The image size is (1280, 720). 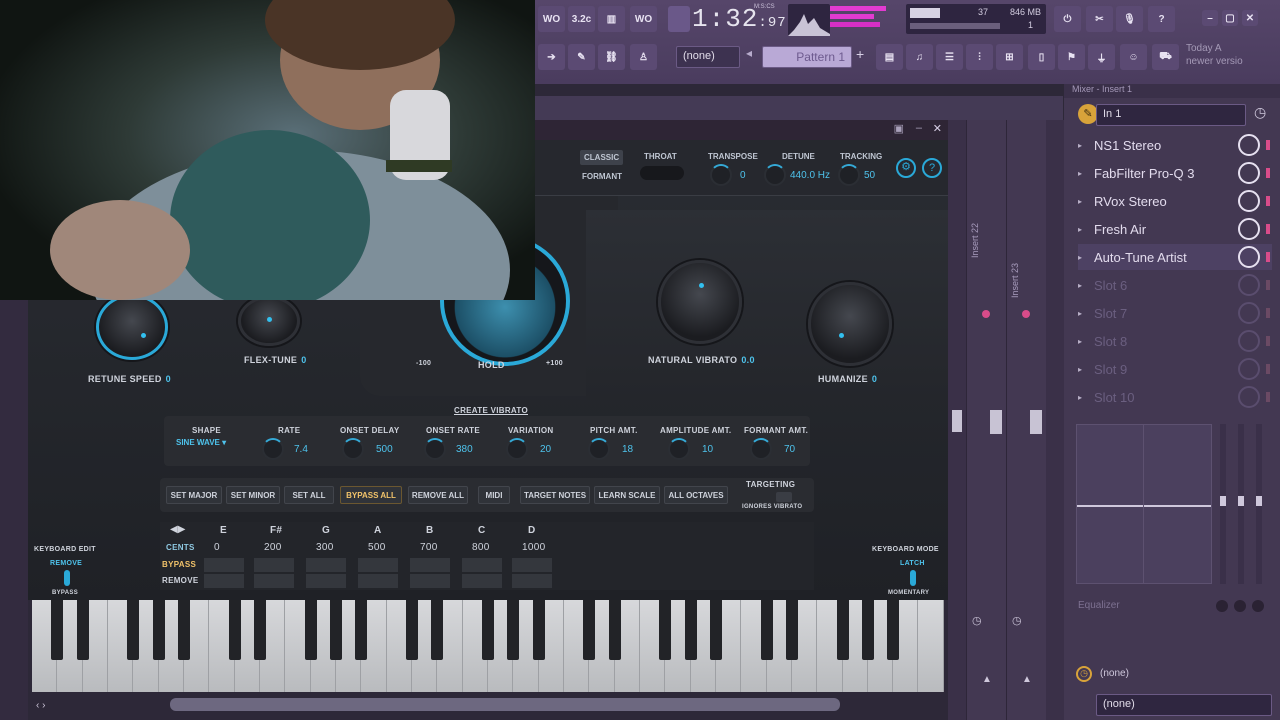 What do you see at coordinates (1175, 229) in the screenshot?
I see `effect-slot-4: ▸ Fresh Air` at bounding box center [1175, 229].